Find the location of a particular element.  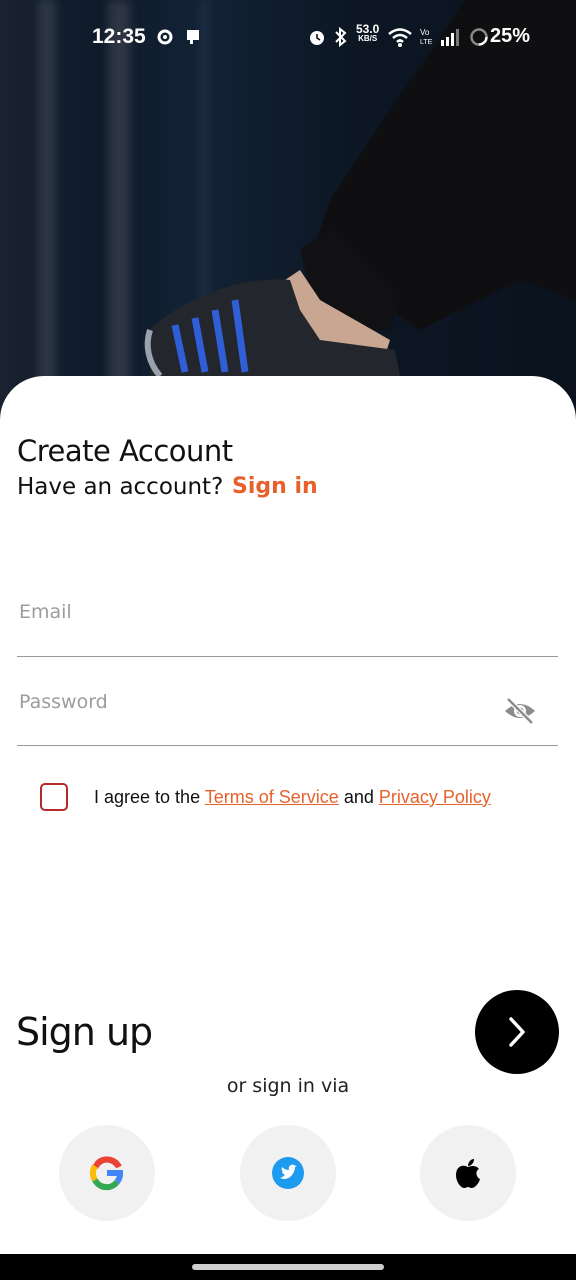

sign-up-next-button is located at coordinates (517, 1032).